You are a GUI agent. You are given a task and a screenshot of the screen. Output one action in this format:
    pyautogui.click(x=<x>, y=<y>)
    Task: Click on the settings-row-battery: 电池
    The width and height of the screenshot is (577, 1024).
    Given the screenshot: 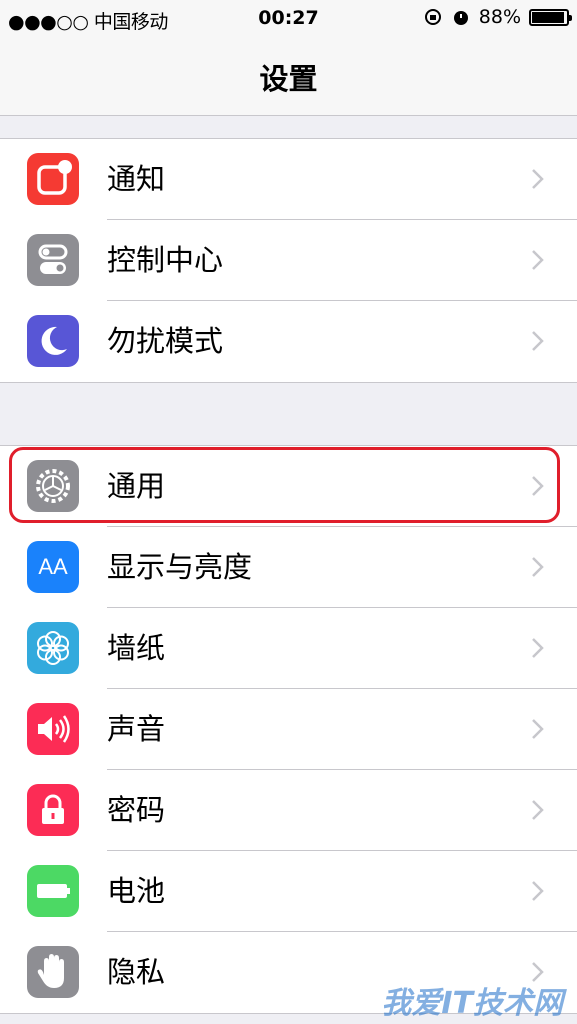 What is the action you would take?
    pyautogui.click(x=288, y=891)
    